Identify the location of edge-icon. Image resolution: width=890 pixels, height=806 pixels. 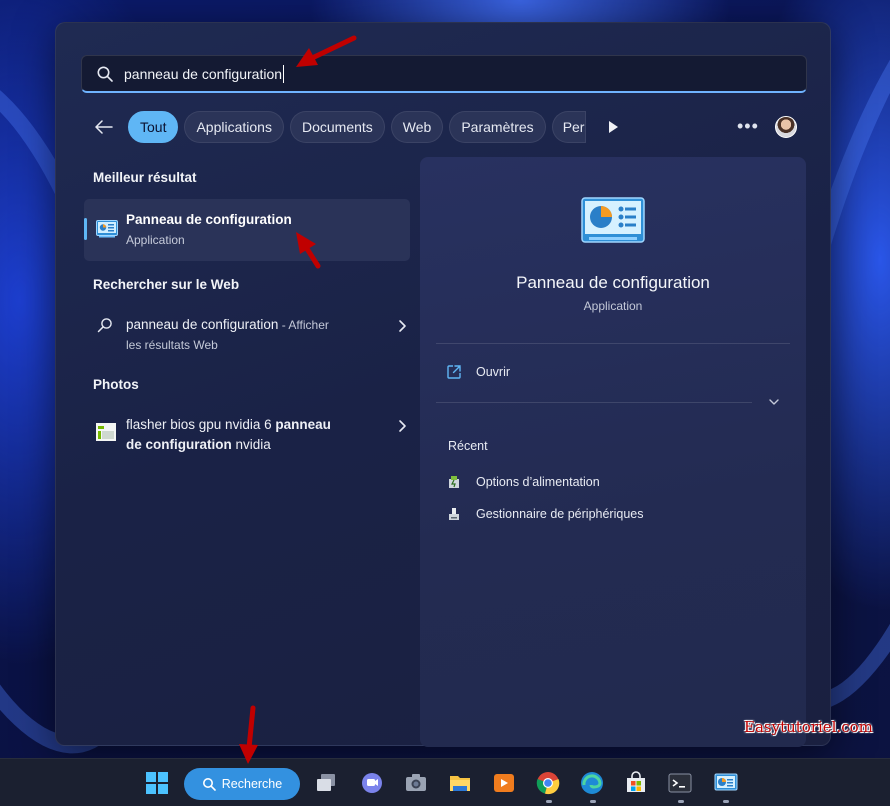
(592, 783).